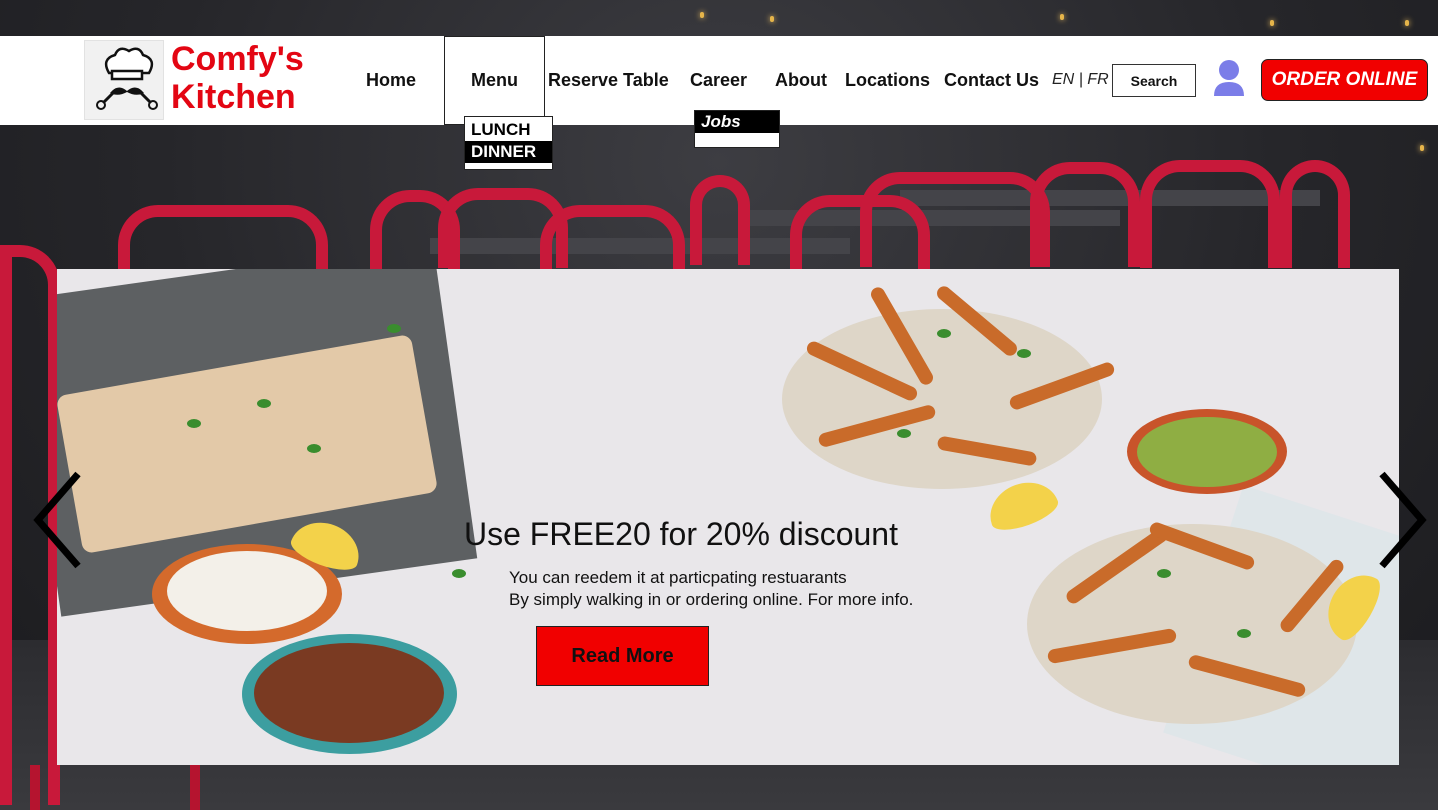 This screenshot has height=810, width=1438. I want to click on logo, so click(124, 80).